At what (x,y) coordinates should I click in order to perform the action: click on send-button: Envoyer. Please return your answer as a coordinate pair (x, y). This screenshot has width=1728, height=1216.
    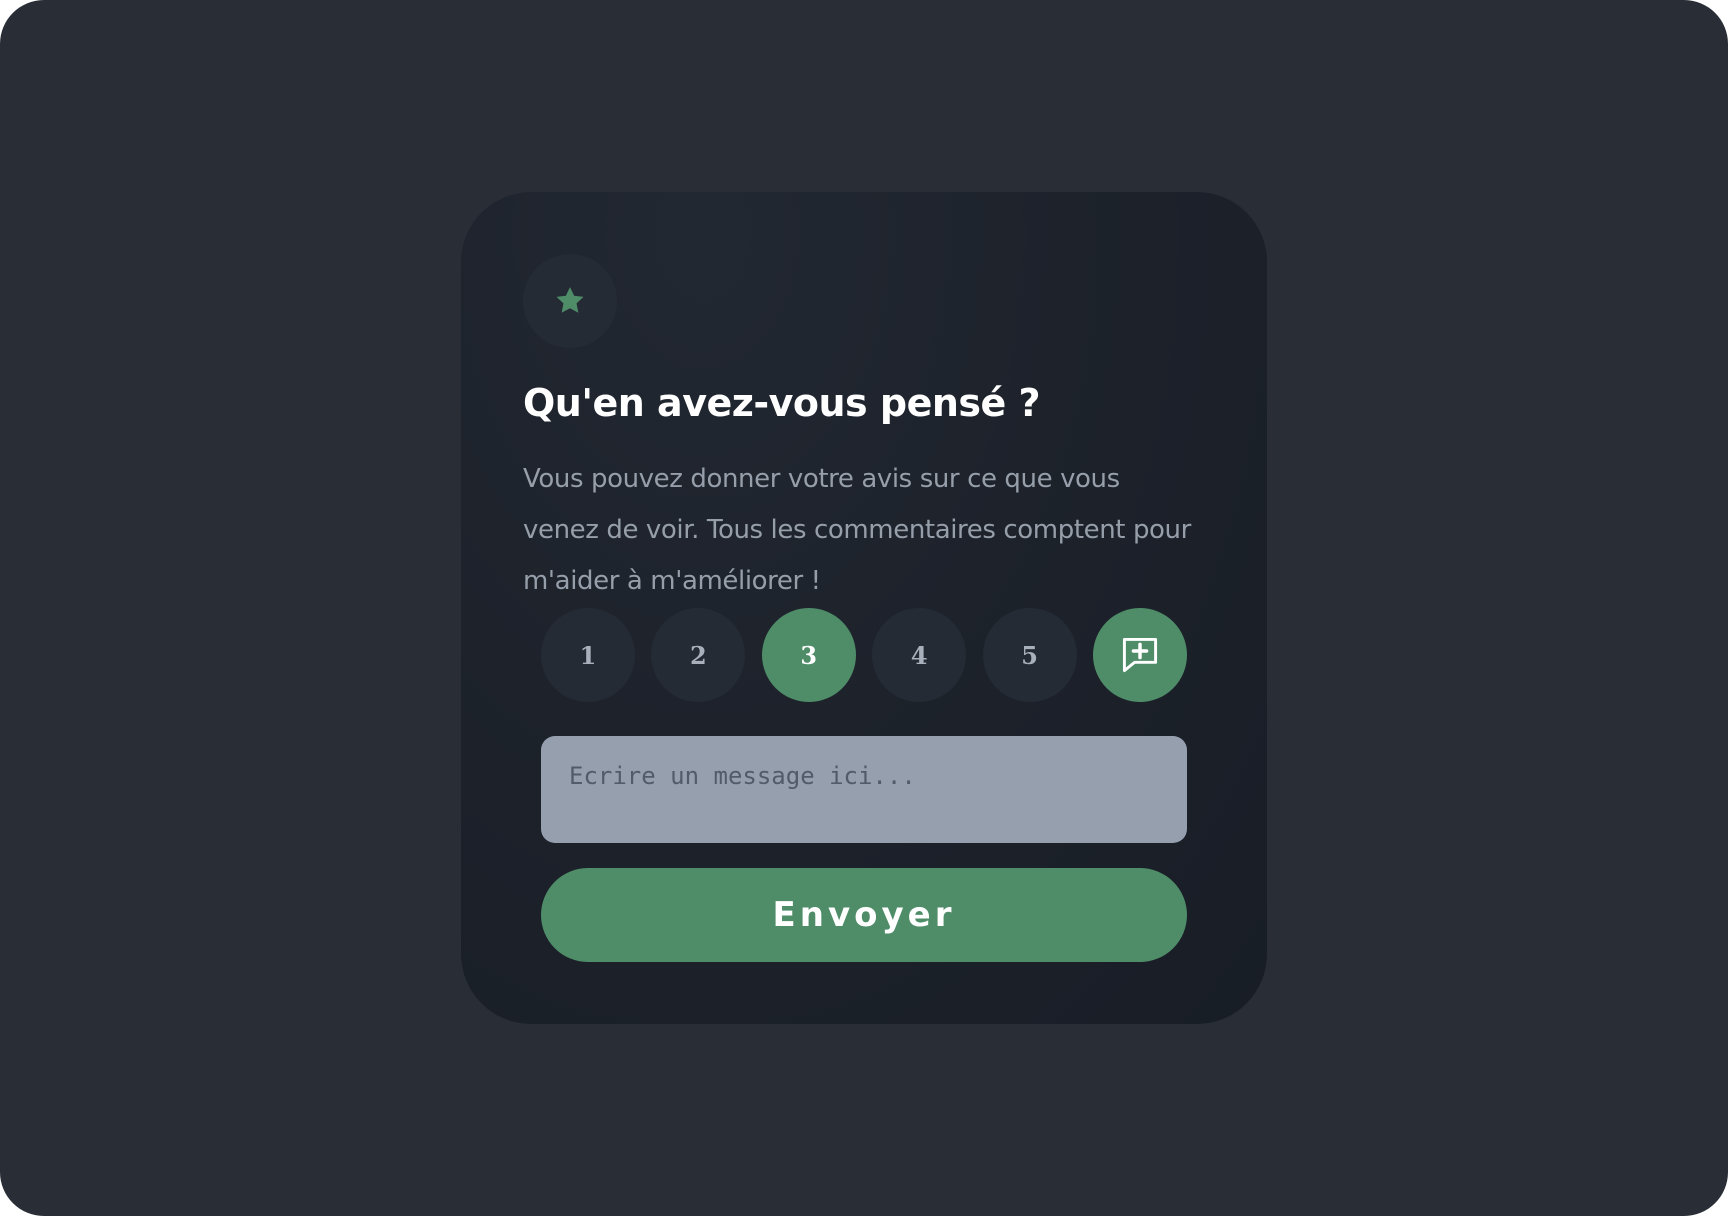
    Looking at the image, I should click on (864, 915).